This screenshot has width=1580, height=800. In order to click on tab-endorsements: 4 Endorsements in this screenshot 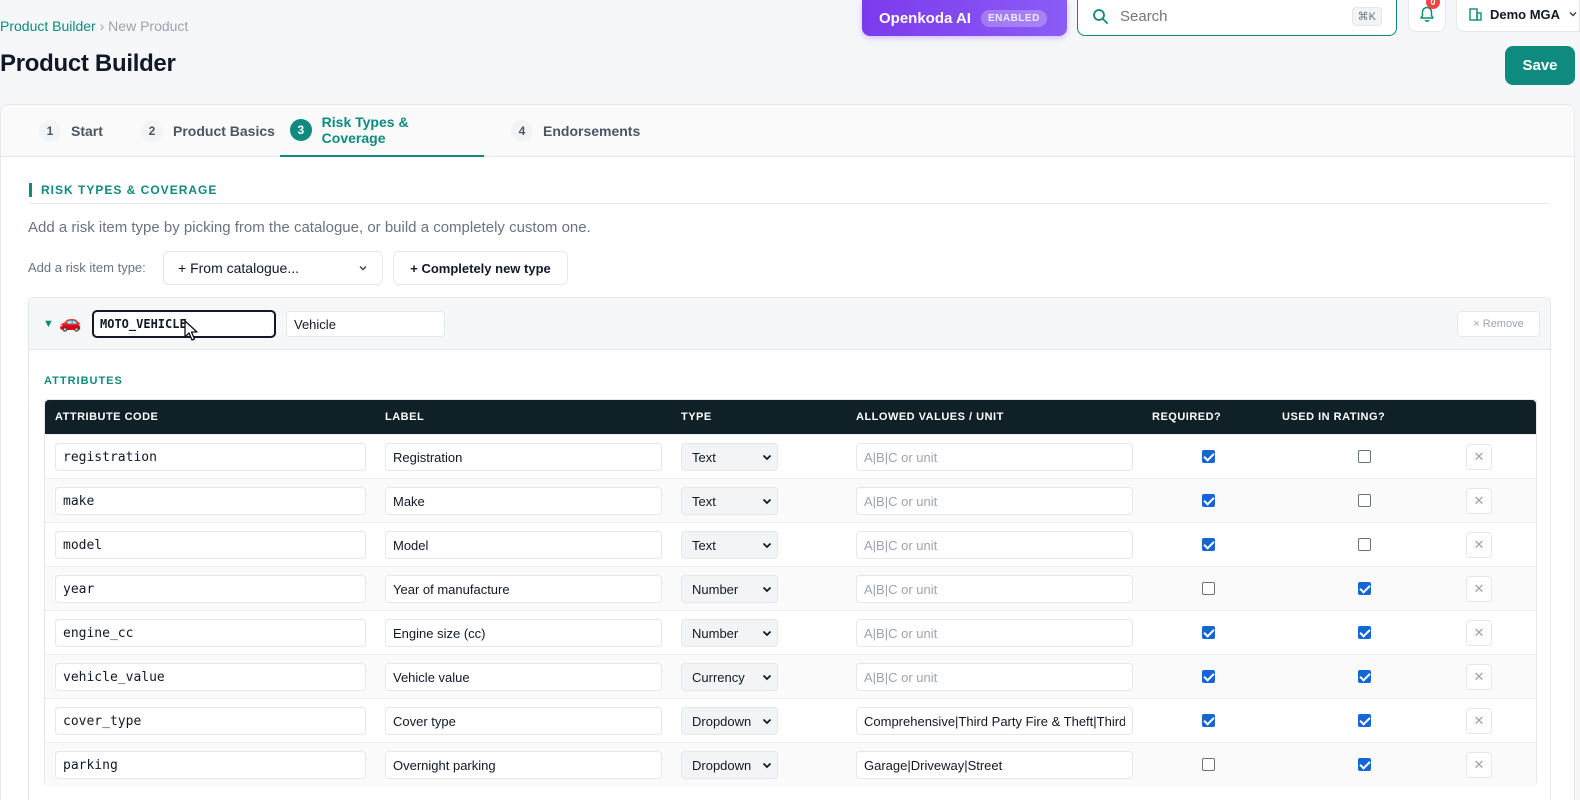, I will do `click(575, 131)`.